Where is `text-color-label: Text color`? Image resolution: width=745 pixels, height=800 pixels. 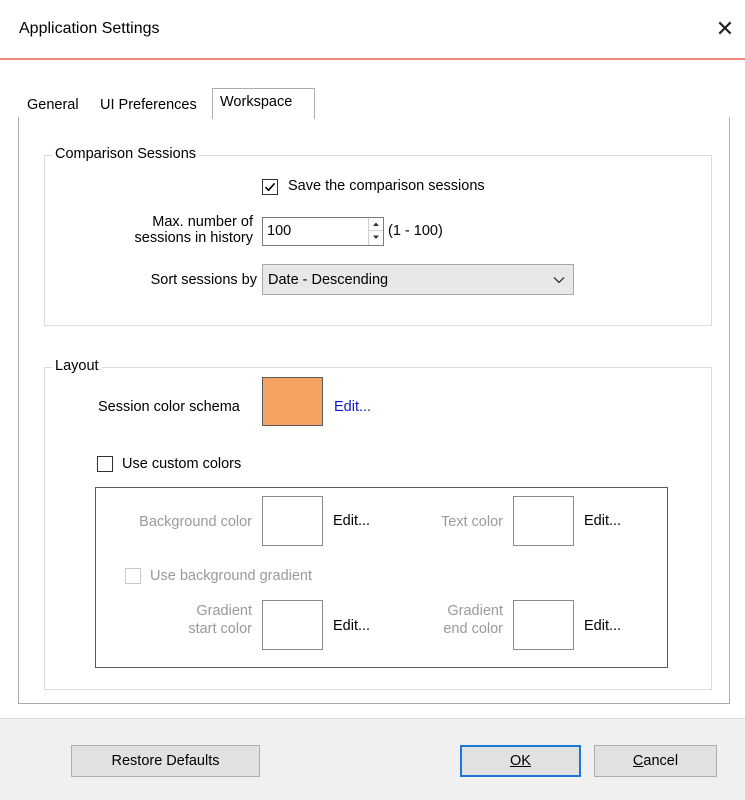
text-color-label: Text color is located at coordinates (471, 522).